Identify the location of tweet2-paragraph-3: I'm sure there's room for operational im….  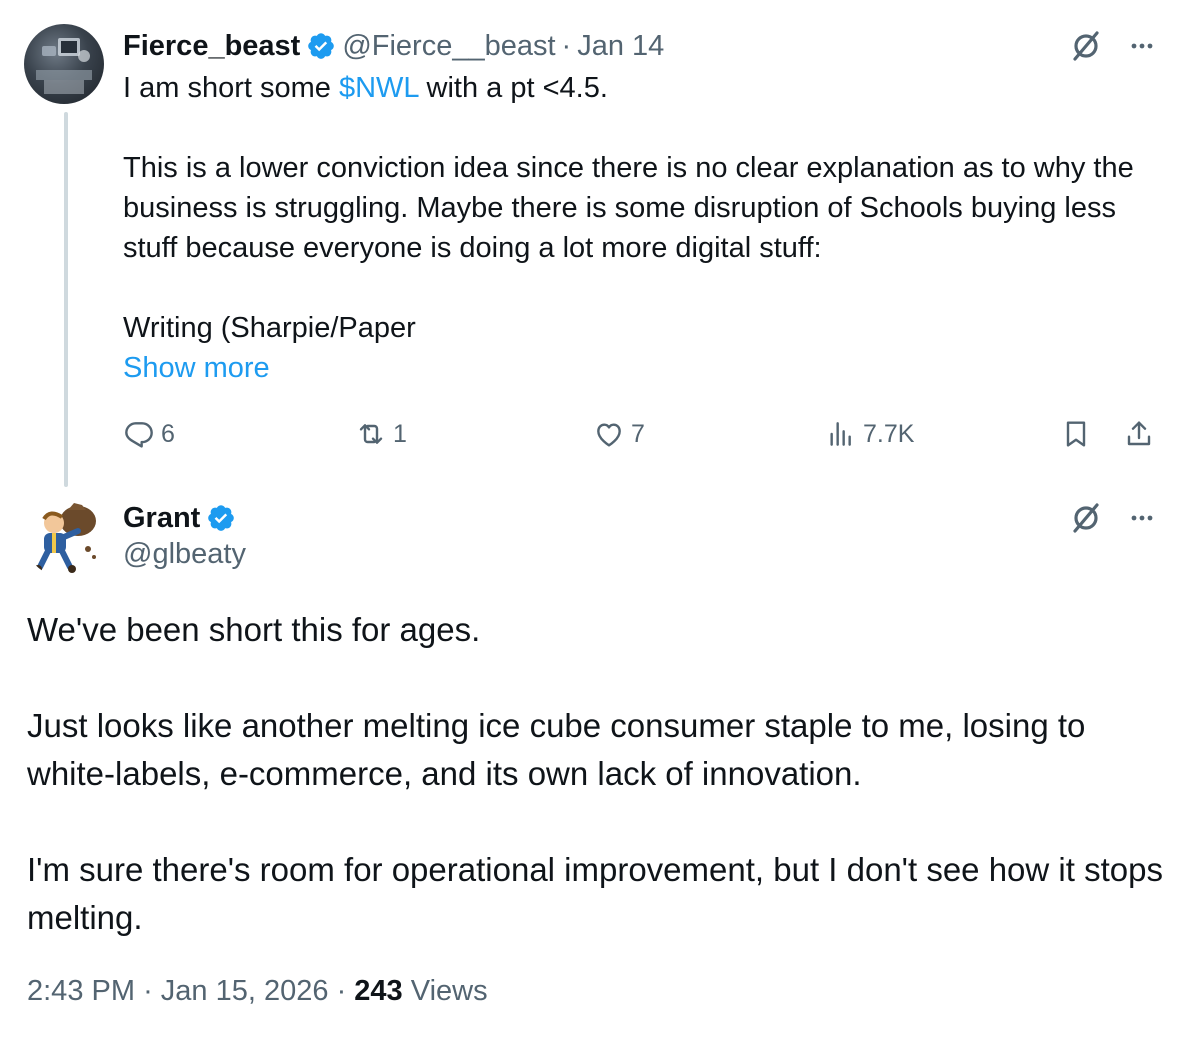
(595, 893).